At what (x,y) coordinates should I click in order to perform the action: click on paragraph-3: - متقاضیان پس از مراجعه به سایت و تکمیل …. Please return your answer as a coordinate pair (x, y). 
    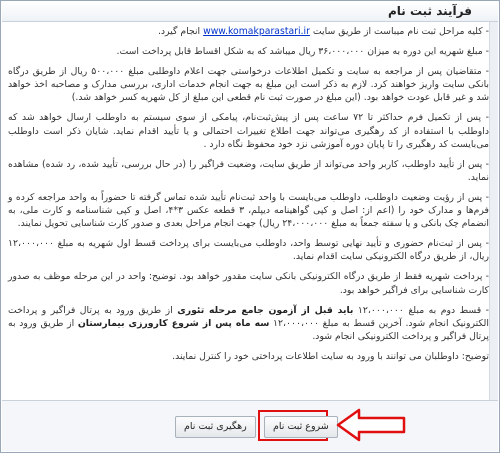
    Looking at the image, I should click on (248, 85).